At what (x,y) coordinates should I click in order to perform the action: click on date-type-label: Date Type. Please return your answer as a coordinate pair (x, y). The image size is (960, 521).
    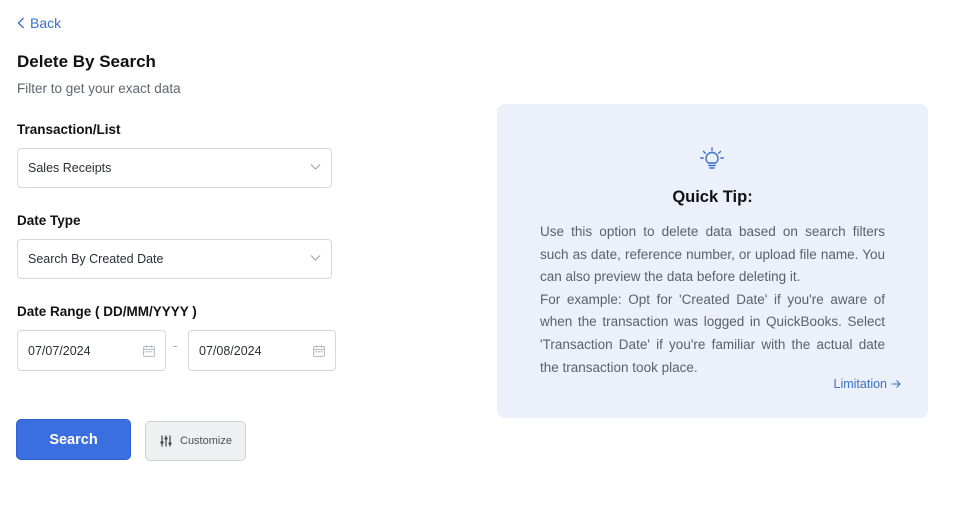
    Looking at the image, I should click on (49, 220).